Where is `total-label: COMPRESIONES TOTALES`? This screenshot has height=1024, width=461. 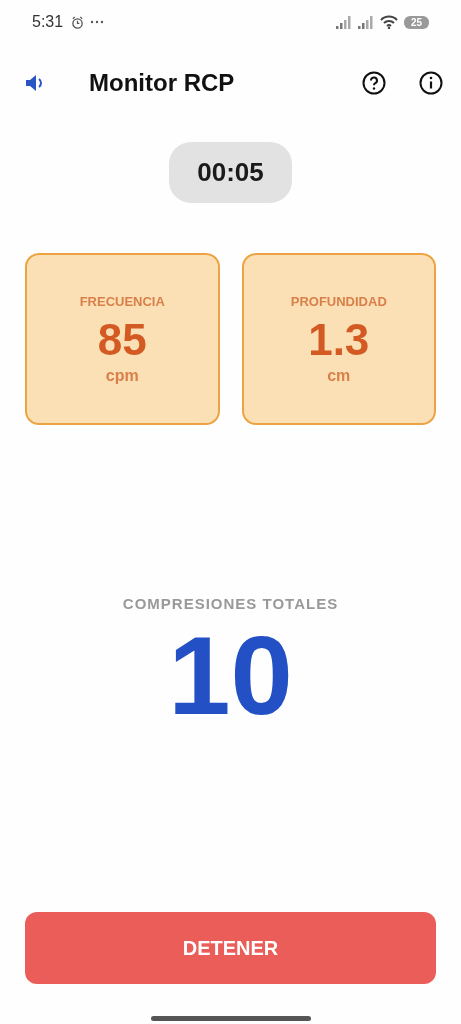
total-label: COMPRESIONES TOTALES is located at coordinates (230, 603).